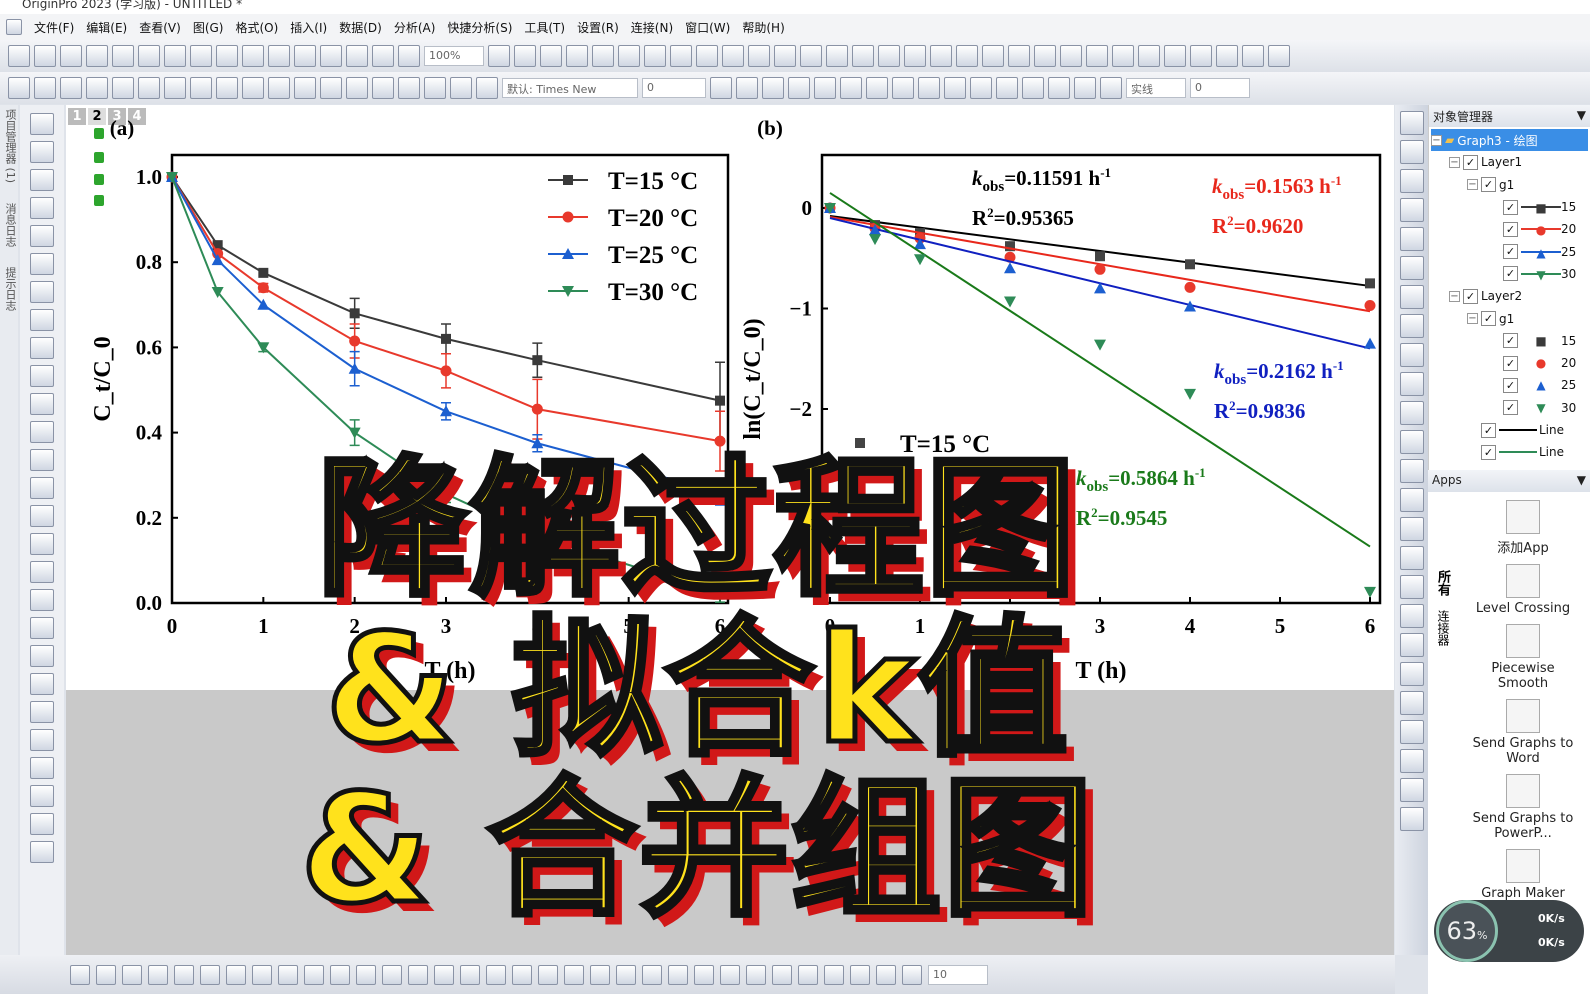  Describe the element at coordinates (210, 974) in the screenshot. I see `stack-plot-icon` at that location.